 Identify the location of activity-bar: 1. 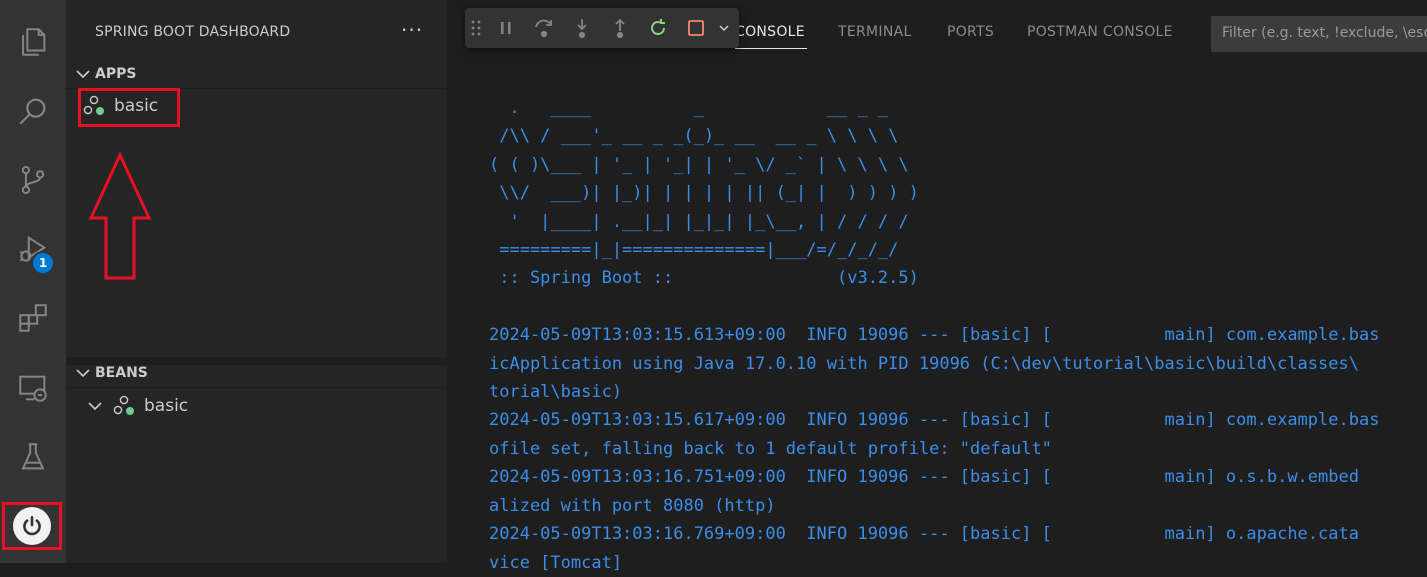
(33, 281).